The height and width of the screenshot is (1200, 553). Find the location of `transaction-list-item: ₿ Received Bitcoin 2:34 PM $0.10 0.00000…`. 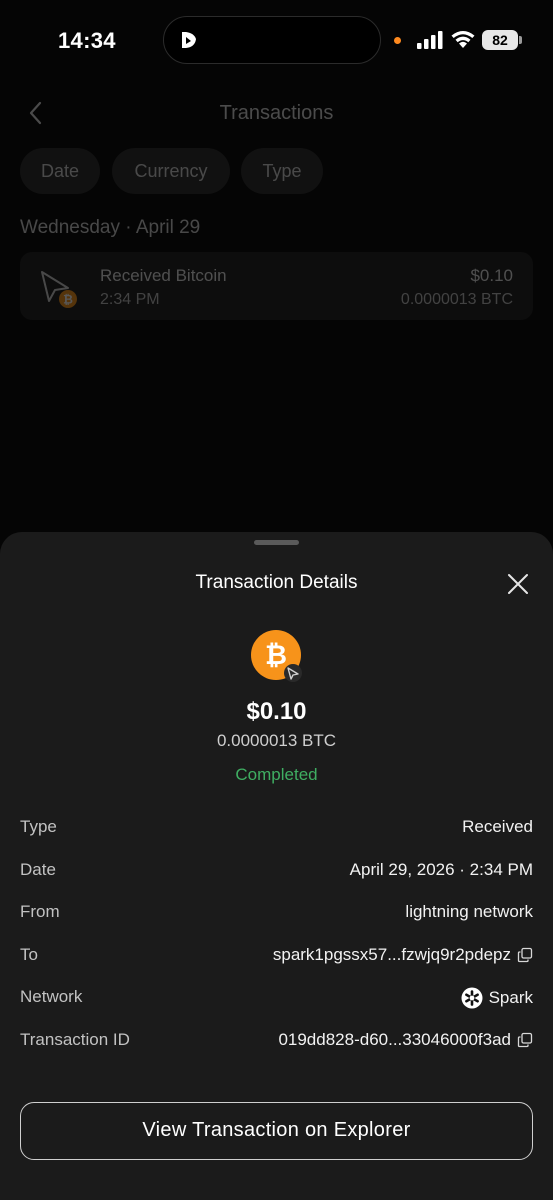

transaction-list-item: ₿ Received Bitcoin 2:34 PM $0.10 0.00000… is located at coordinates (276, 286).